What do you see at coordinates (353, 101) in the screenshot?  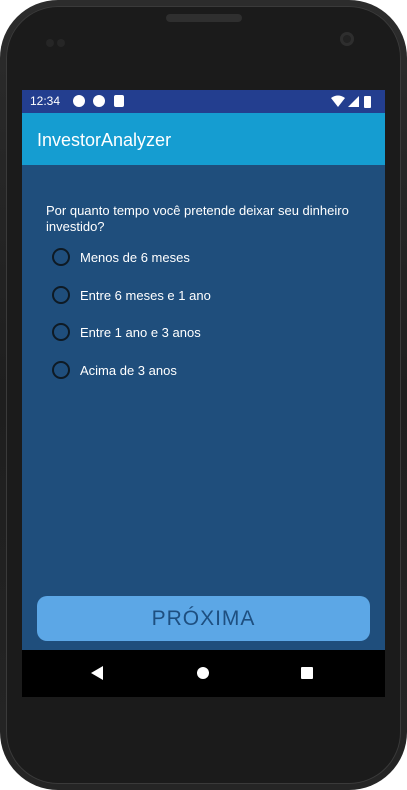 I see `signal-icon` at bounding box center [353, 101].